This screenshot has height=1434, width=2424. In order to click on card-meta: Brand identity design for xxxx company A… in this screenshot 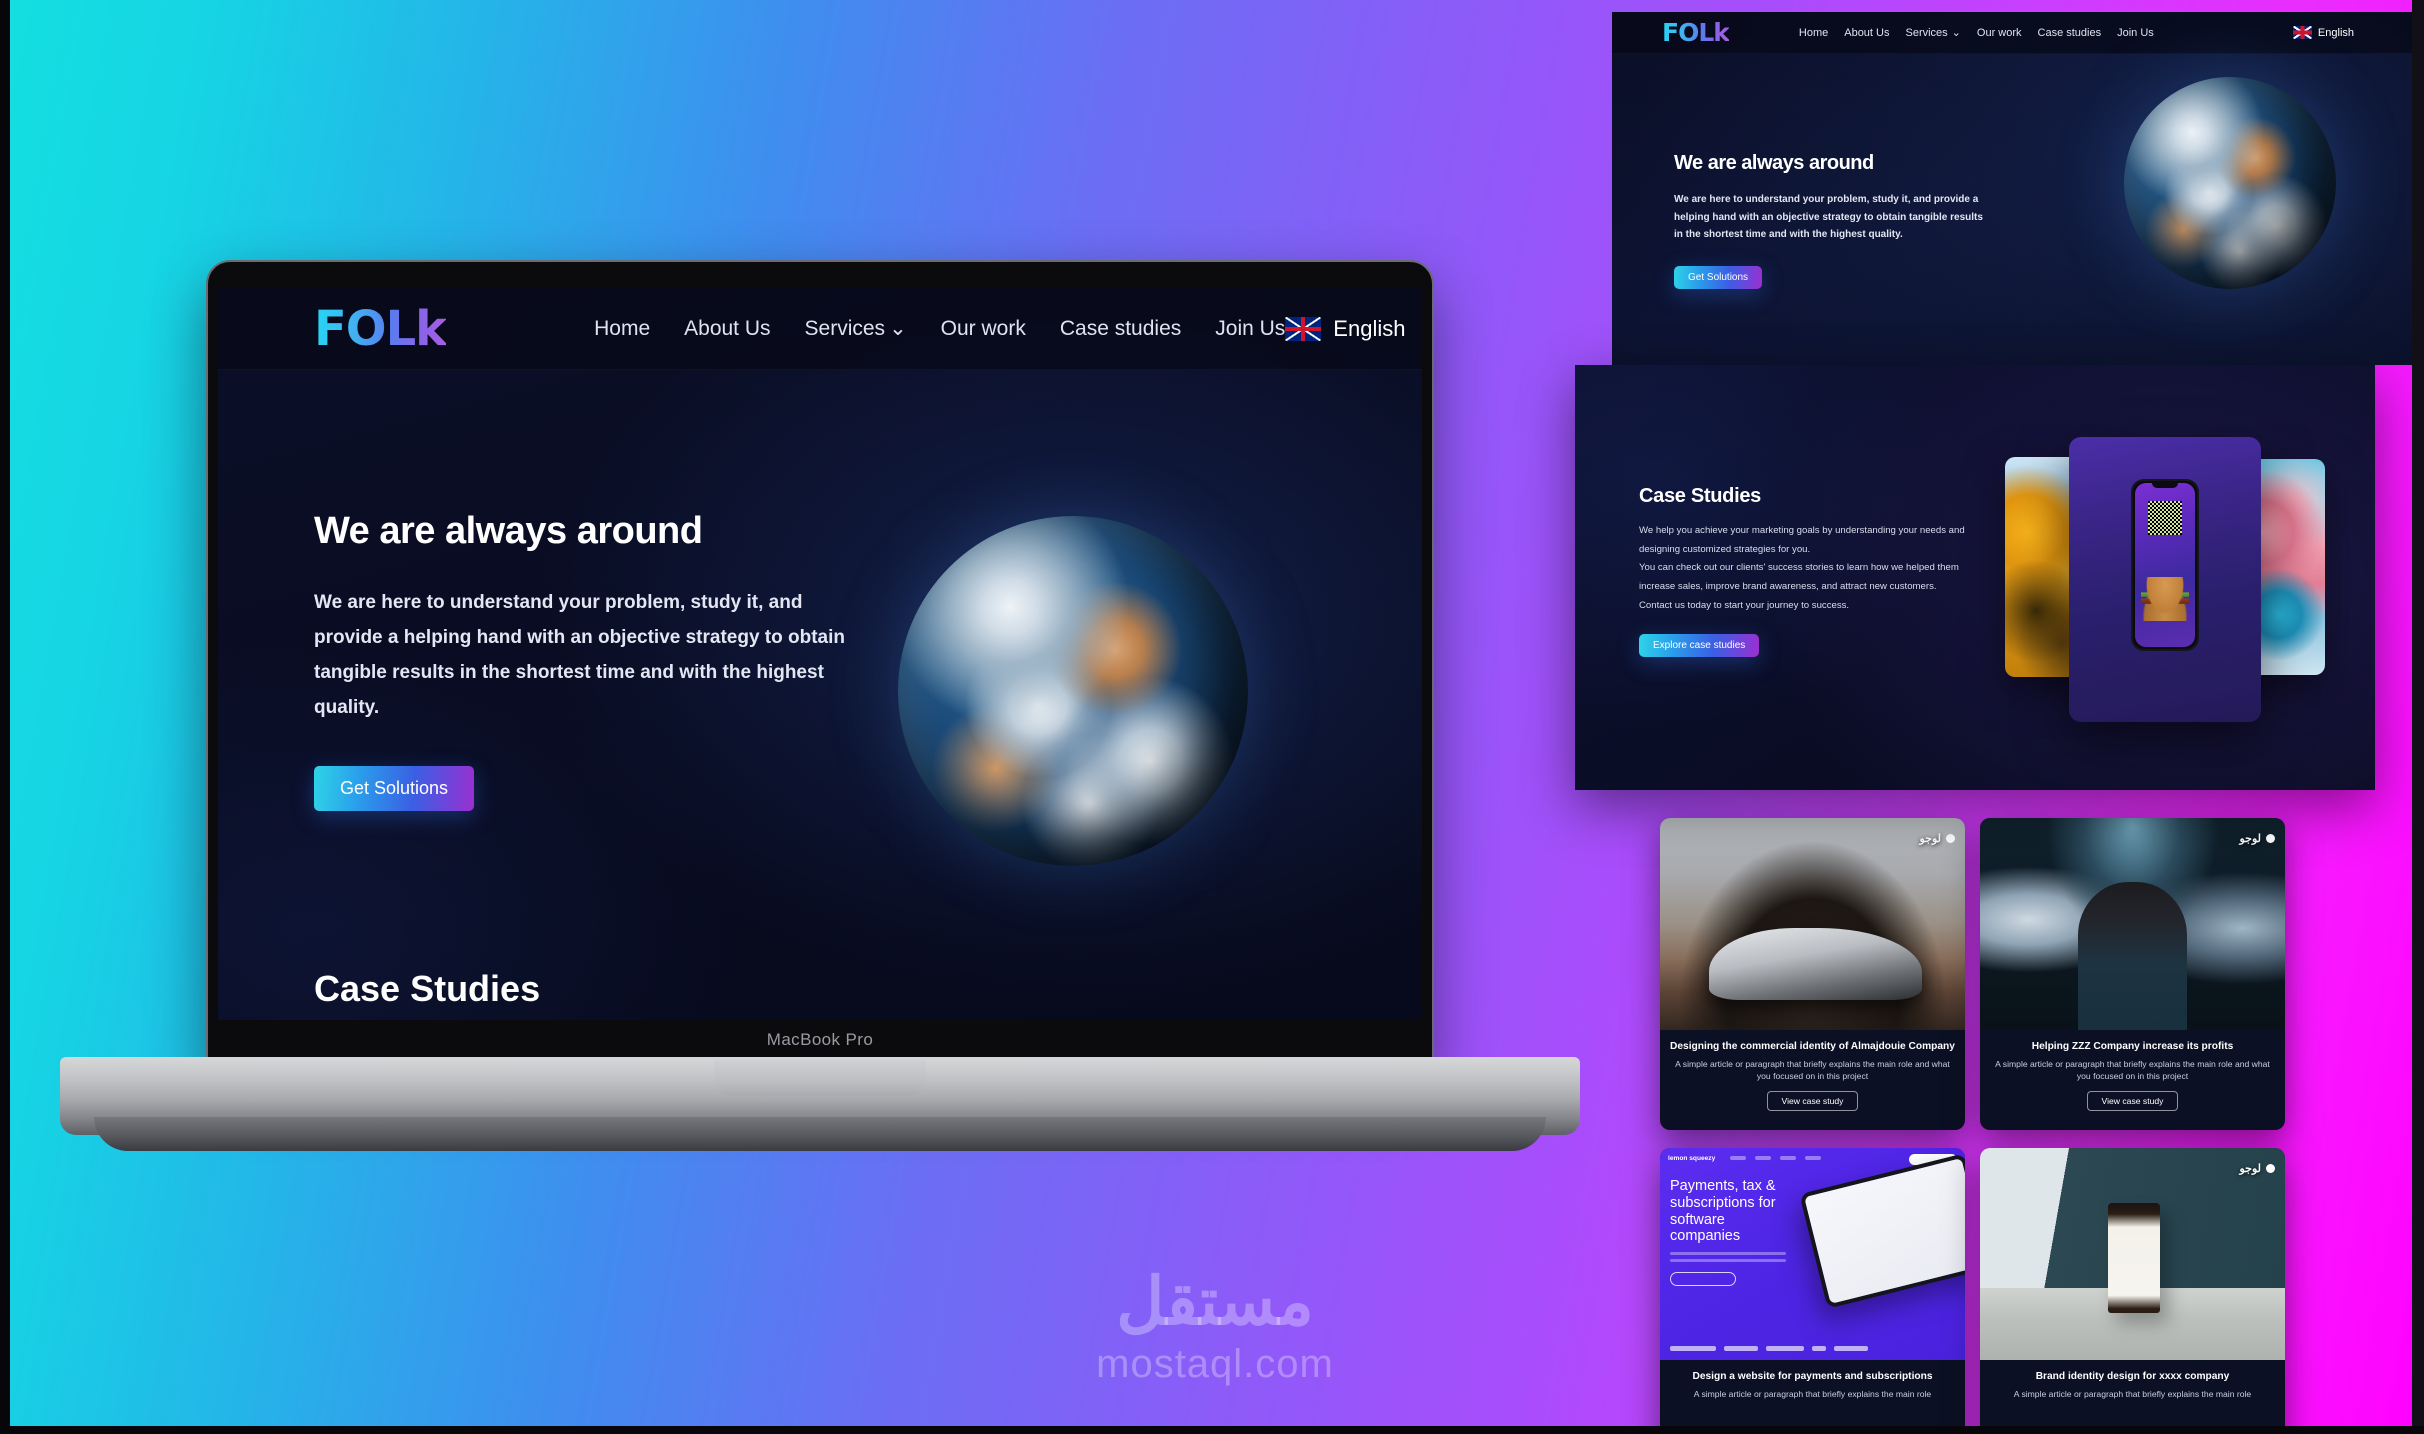, I will do `click(2132, 1397)`.